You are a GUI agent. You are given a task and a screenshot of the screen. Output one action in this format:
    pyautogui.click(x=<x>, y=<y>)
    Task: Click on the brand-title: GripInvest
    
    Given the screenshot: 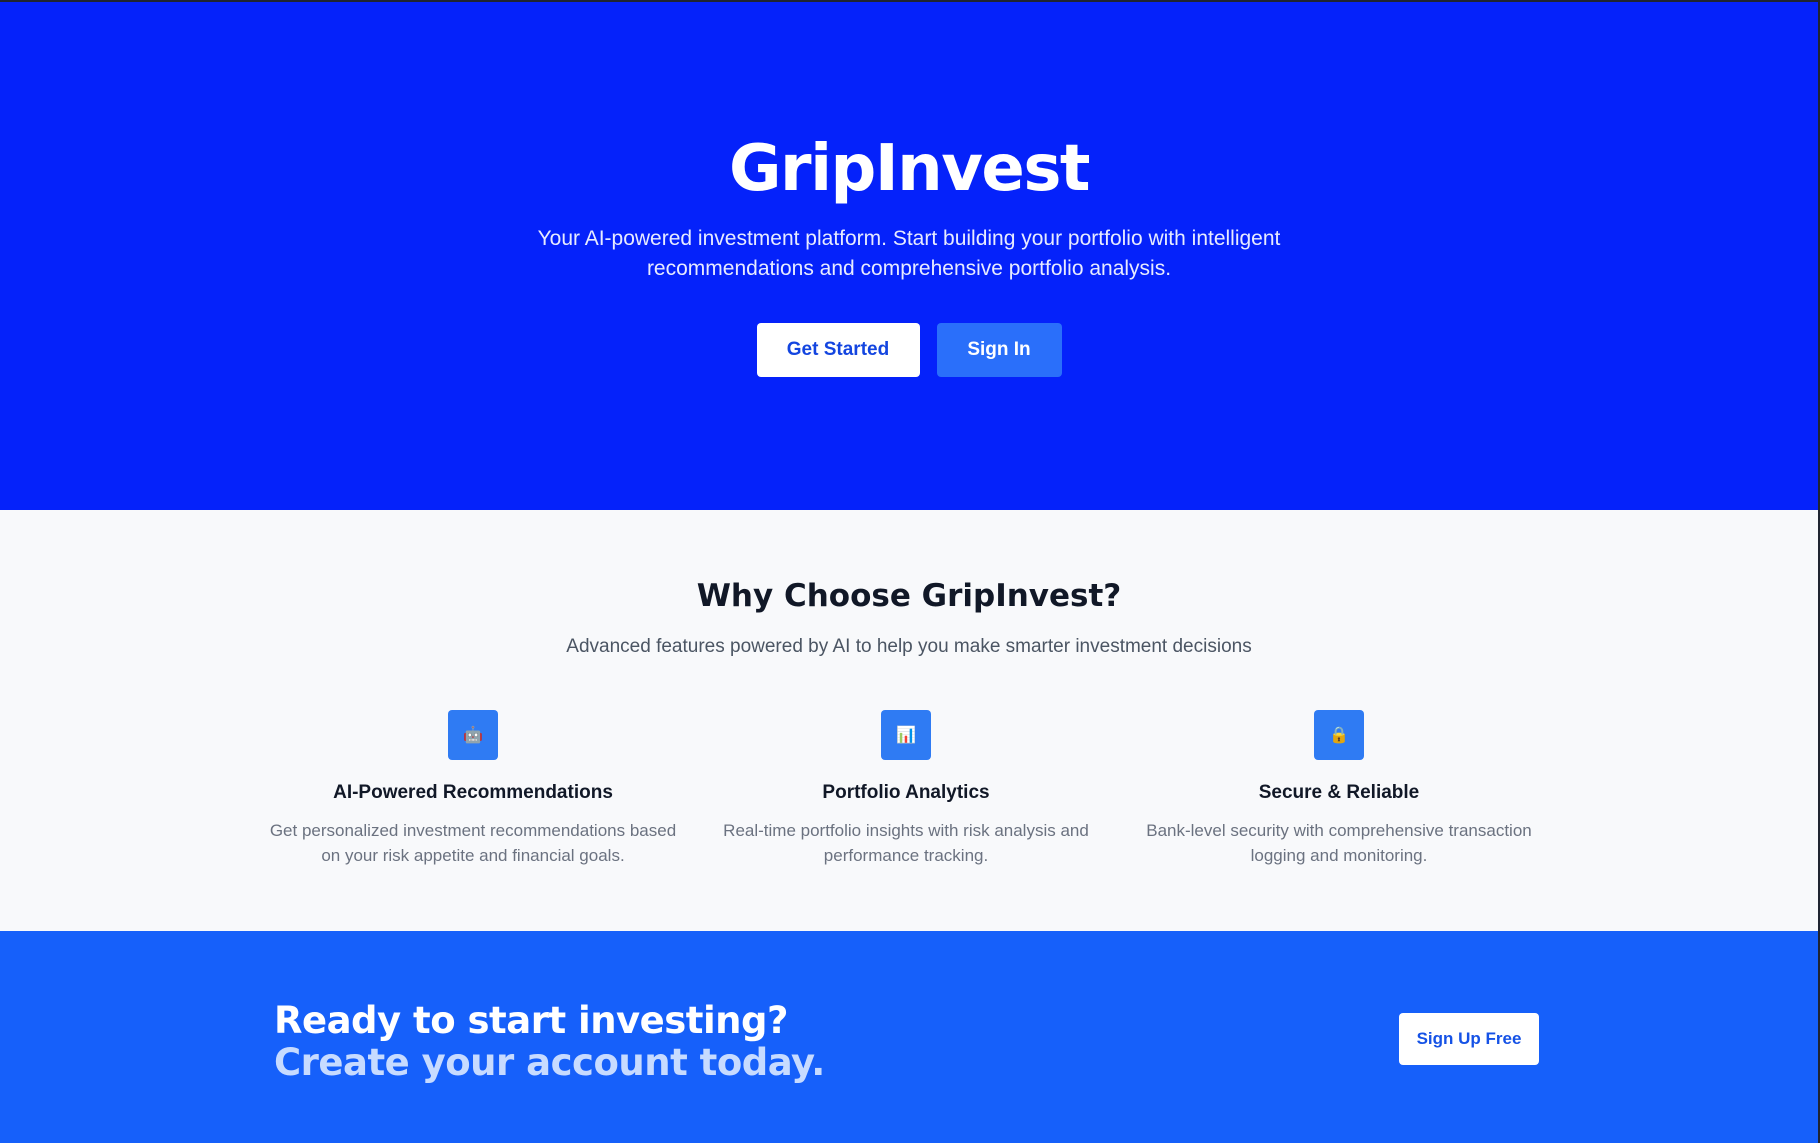 What is the action you would take?
    pyautogui.click(x=909, y=169)
    